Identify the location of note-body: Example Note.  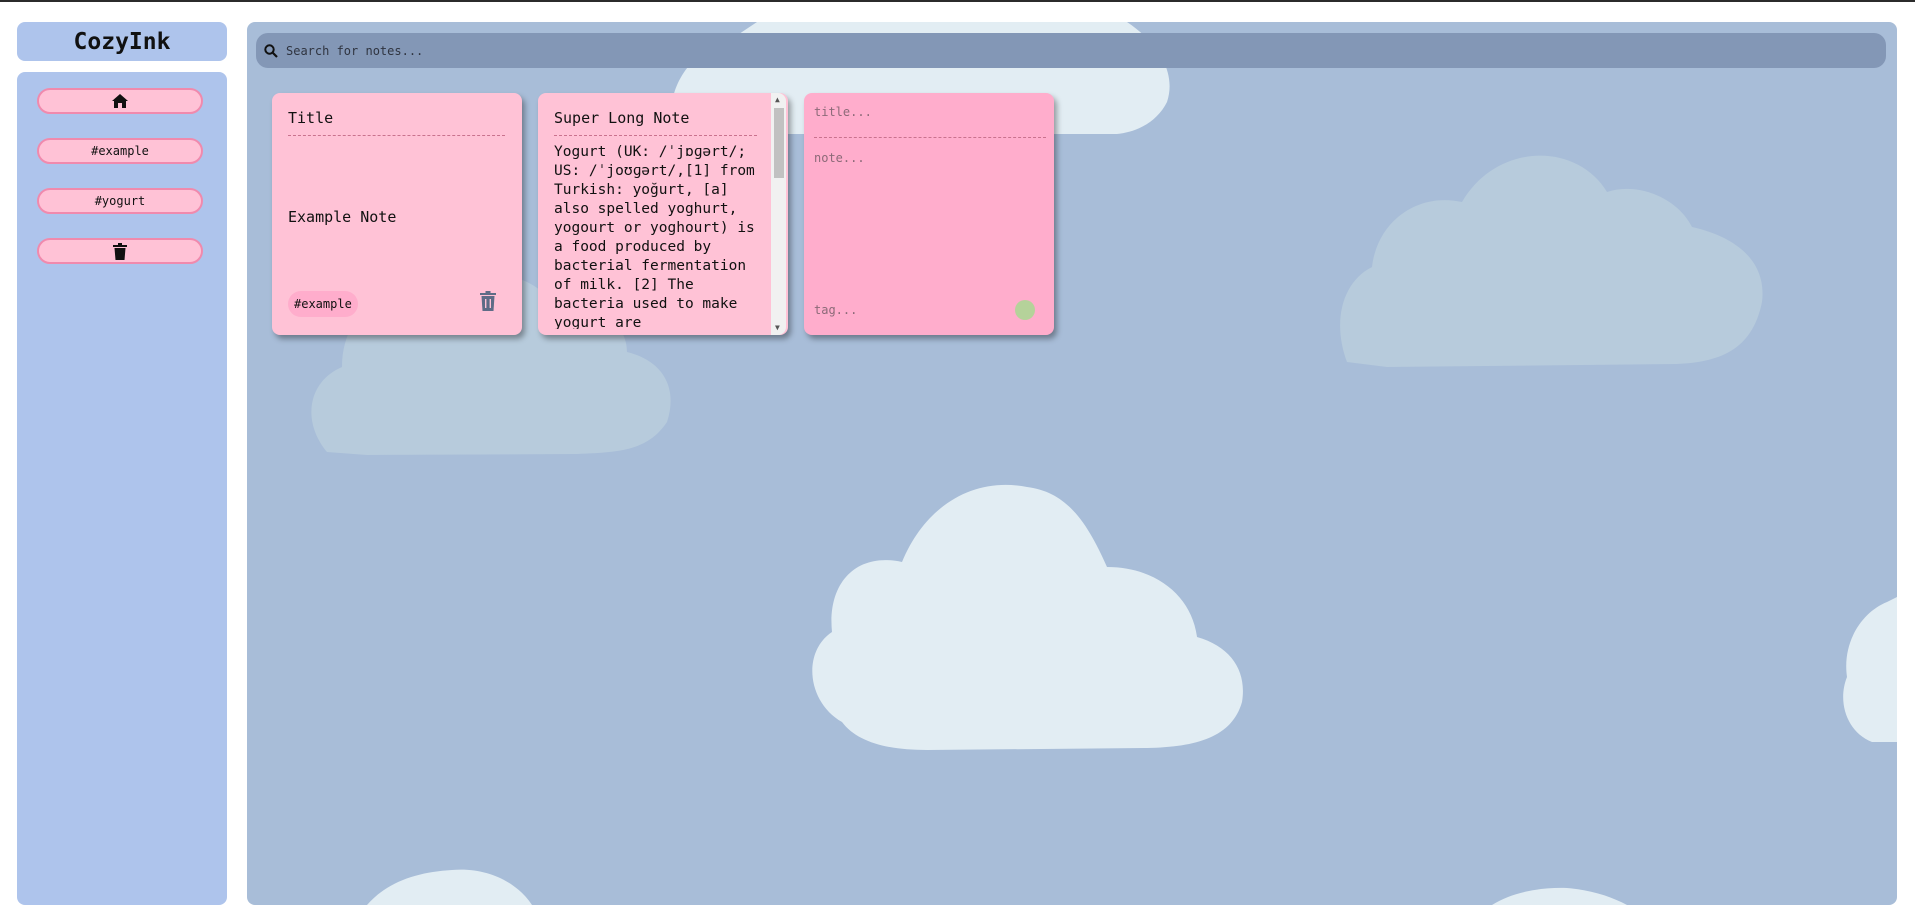
(342, 217).